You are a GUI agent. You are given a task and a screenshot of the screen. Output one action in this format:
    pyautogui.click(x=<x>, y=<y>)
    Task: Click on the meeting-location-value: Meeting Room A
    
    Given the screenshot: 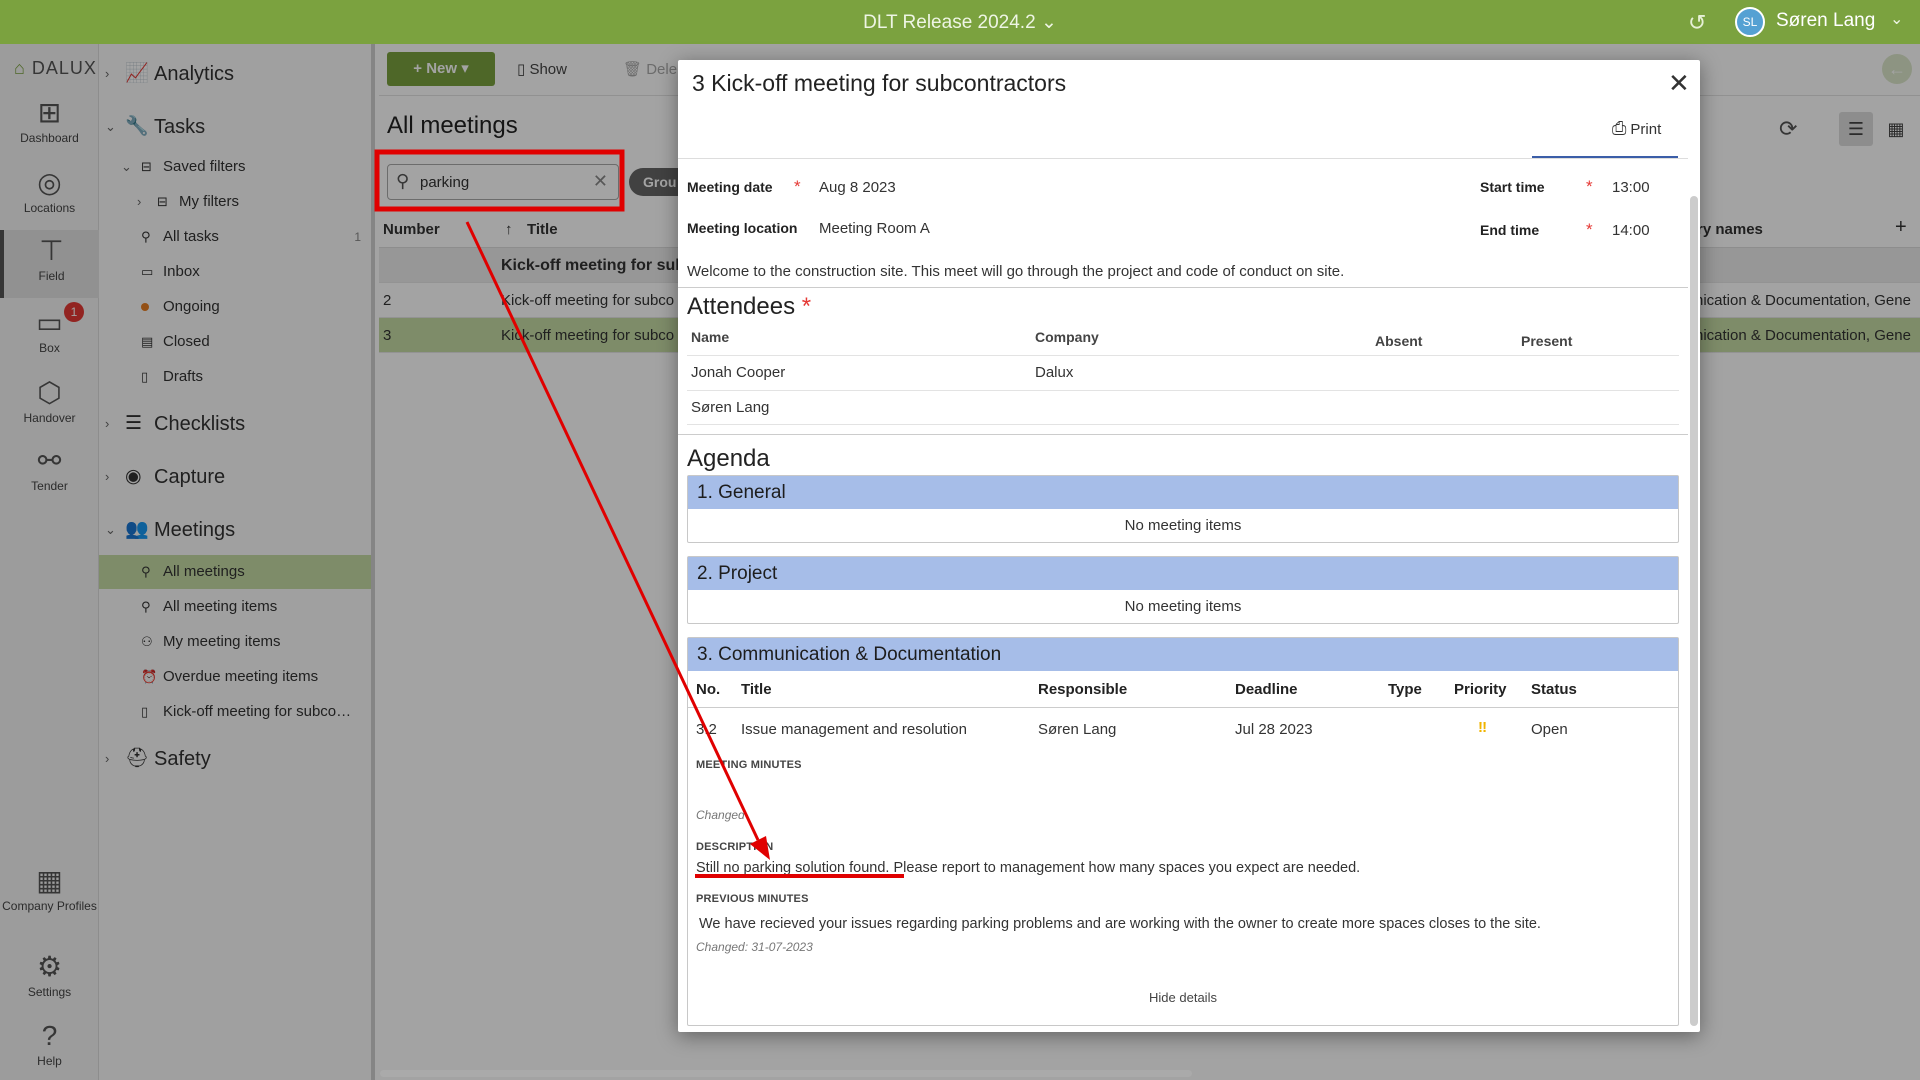 What is the action you would take?
    pyautogui.click(x=874, y=228)
    